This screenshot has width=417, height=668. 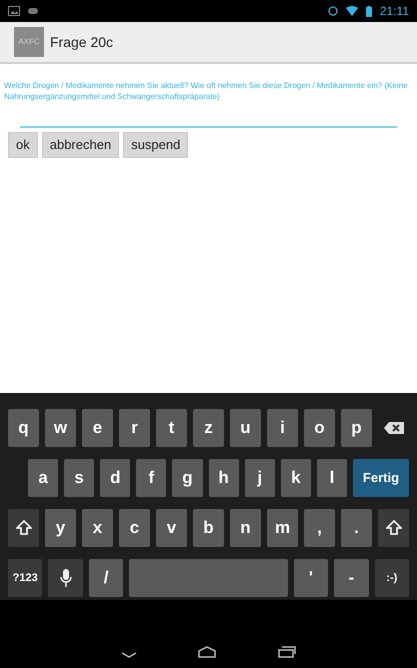 What do you see at coordinates (60, 528) in the screenshot?
I see `keyboard-key: y` at bounding box center [60, 528].